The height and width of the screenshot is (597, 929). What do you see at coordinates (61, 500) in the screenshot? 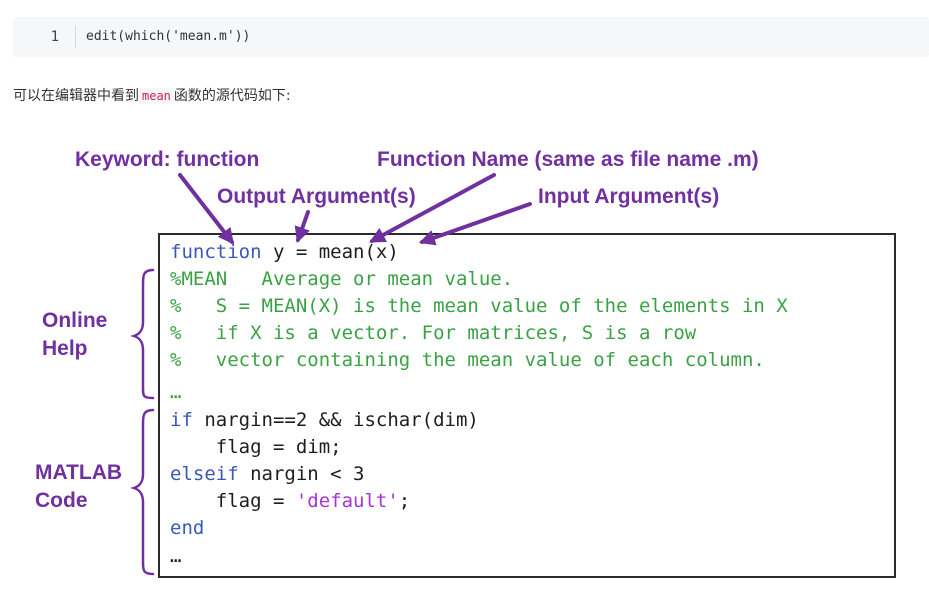
I see `label-code: Code` at bounding box center [61, 500].